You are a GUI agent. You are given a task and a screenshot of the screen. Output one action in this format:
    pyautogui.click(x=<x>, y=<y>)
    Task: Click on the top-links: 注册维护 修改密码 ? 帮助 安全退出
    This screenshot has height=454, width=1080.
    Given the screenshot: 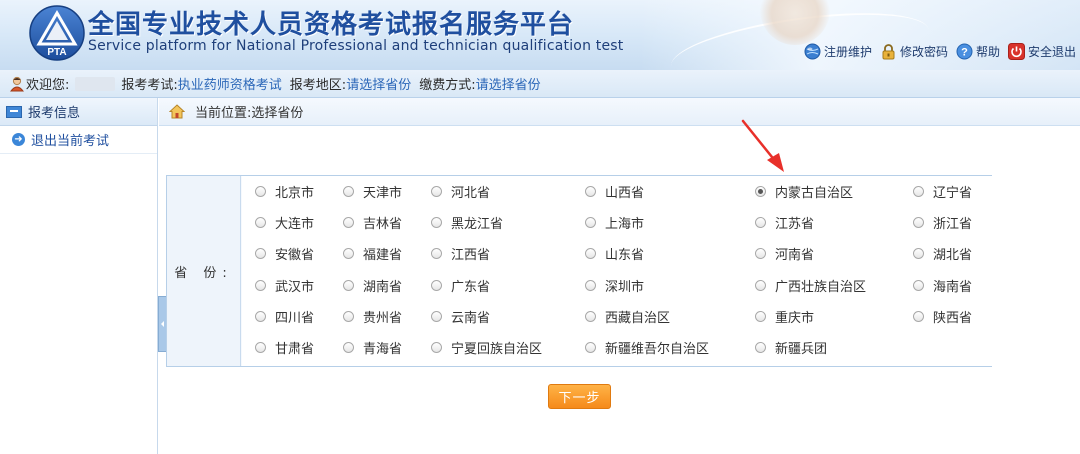 What is the action you would take?
    pyautogui.click(x=936, y=51)
    